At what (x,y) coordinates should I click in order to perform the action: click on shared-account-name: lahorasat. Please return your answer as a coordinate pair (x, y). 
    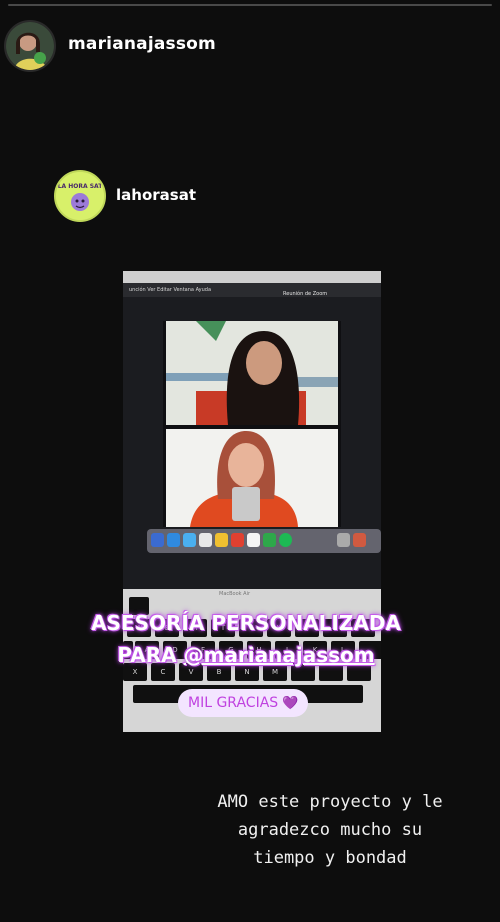
    Looking at the image, I should click on (156, 195).